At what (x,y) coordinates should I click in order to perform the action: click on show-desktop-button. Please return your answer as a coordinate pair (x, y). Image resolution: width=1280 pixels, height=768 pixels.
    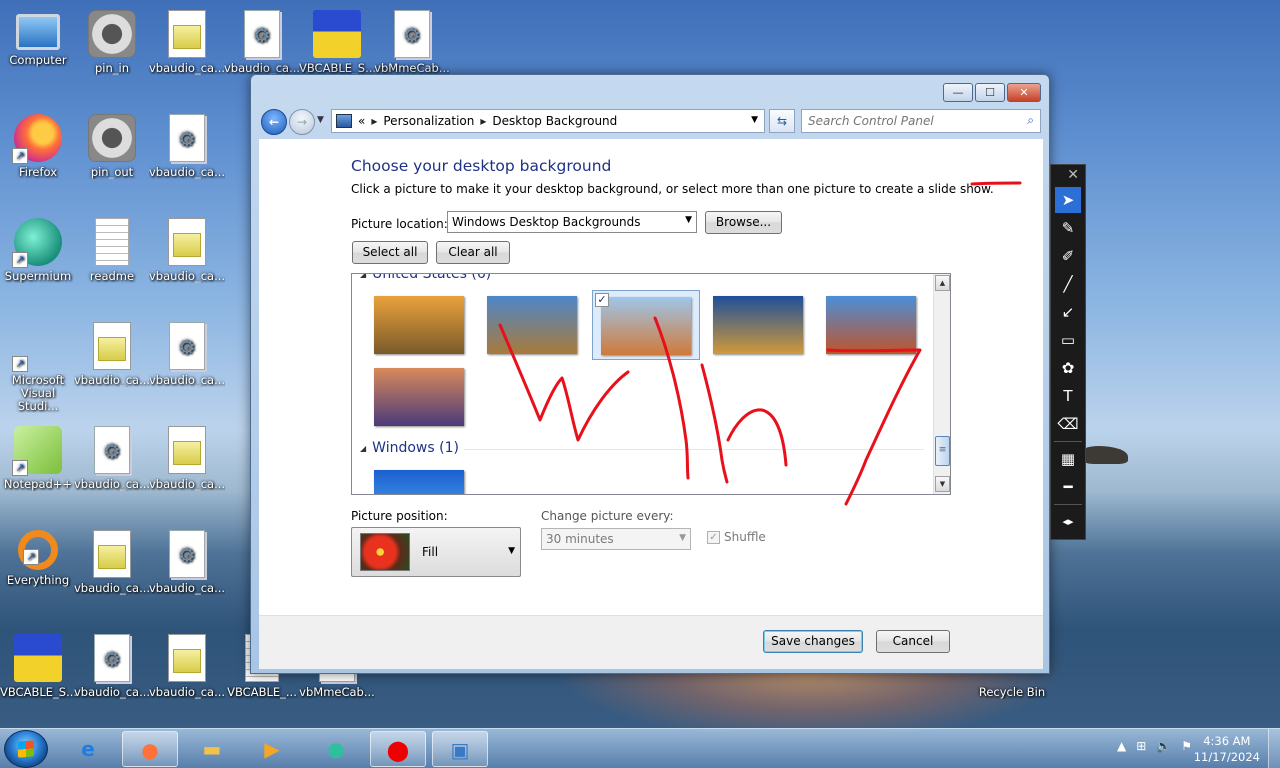
    Looking at the image, I should click on (1274, 748).